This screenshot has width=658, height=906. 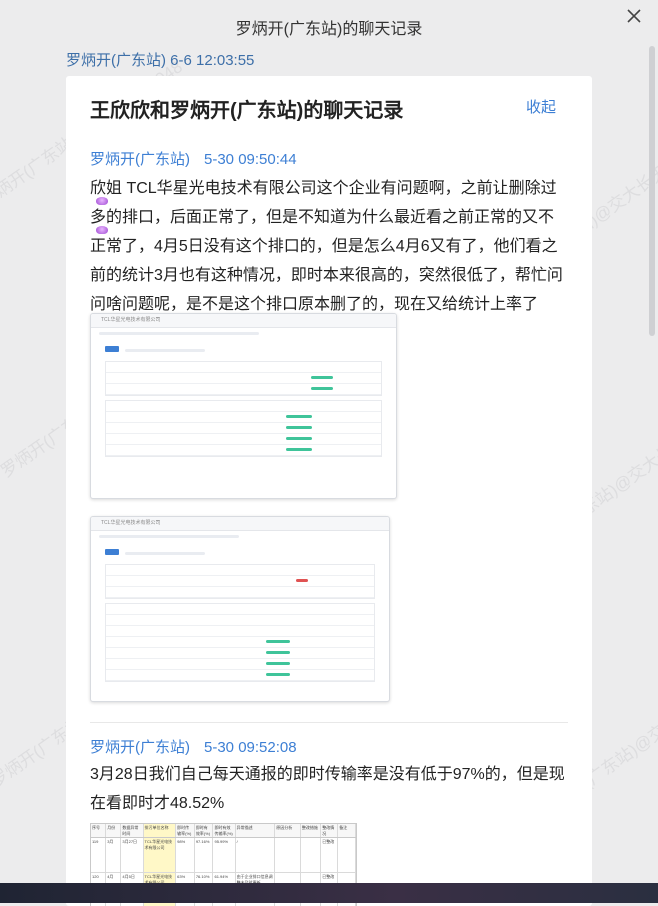 What do you see at coordinates (330, 830) in the screenshot?
I see `sheet-cell: 整改情况` at bounding box center [330, 830].